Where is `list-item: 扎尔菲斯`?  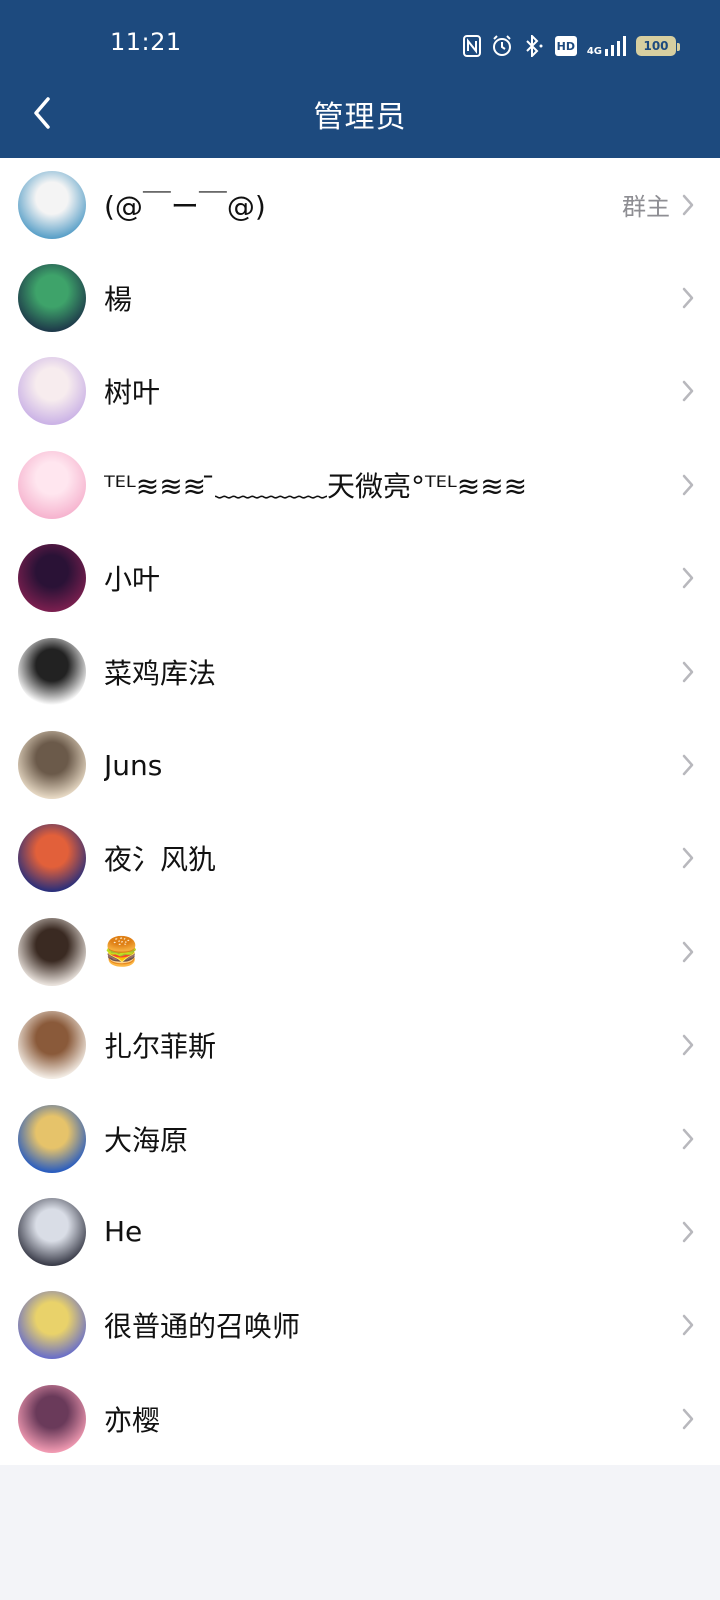
list-item: 扎尔菲斯 is located at coordinates (360, 1045).